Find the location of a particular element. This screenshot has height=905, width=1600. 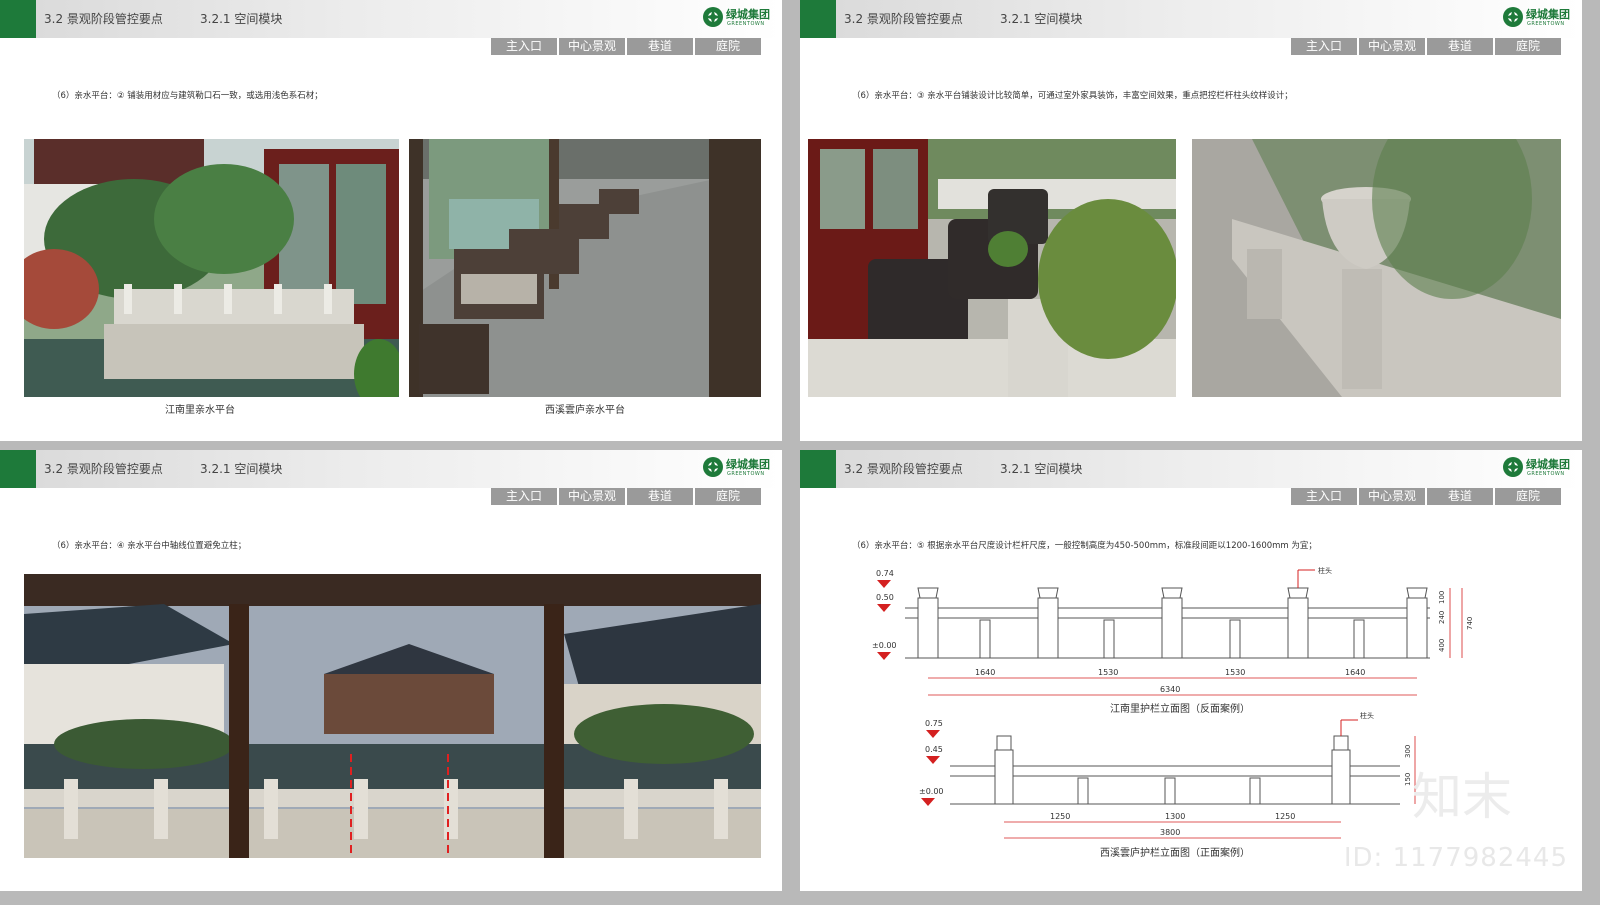

photo-terrace-furniture is located at coordinates (992, 268).